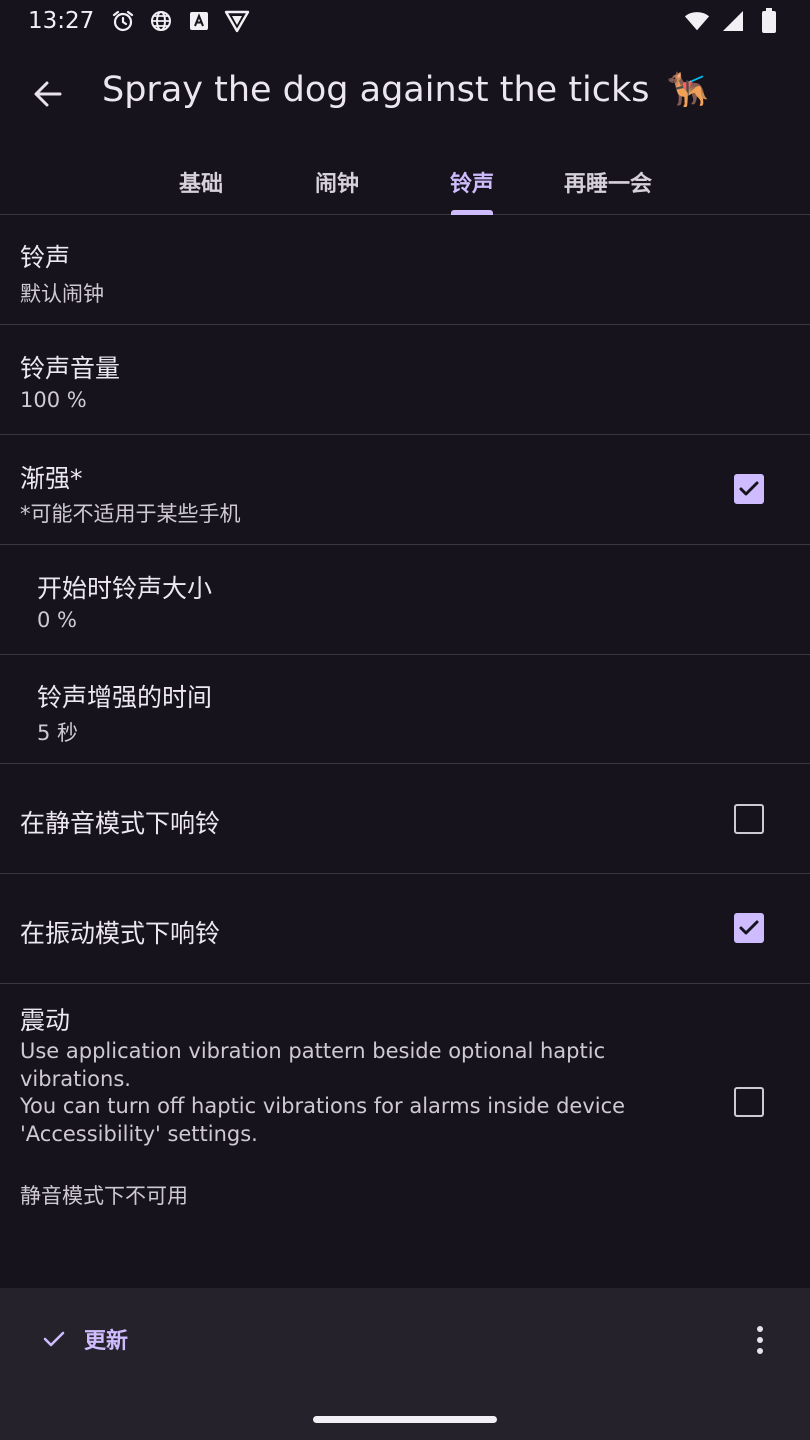 Image resolution: width=810 pixels, height=1440 pixels. What do you see at coordinates (70, 368) in the screenshot?
I see `setting-title: 铃声音量` at bounding box center [70, 368].